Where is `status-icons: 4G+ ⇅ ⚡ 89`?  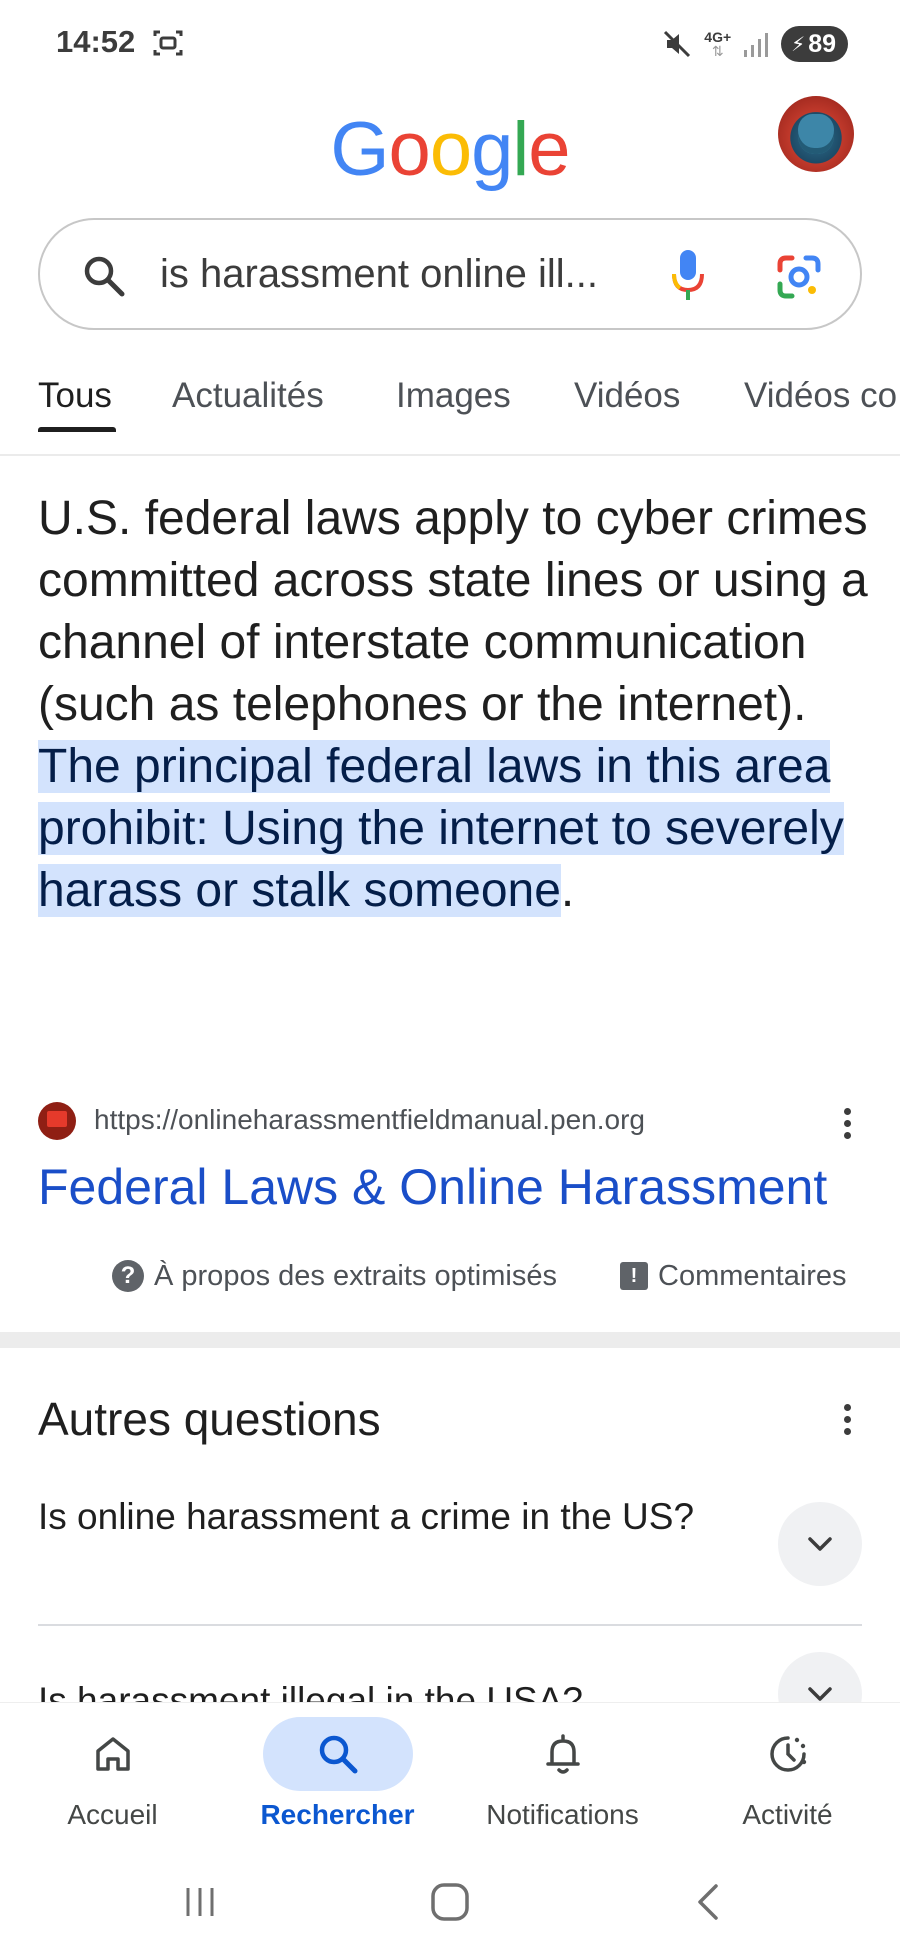
status-icons: 4G+ ⇅ ⚡ 89 is located at coordinates (755, 44).